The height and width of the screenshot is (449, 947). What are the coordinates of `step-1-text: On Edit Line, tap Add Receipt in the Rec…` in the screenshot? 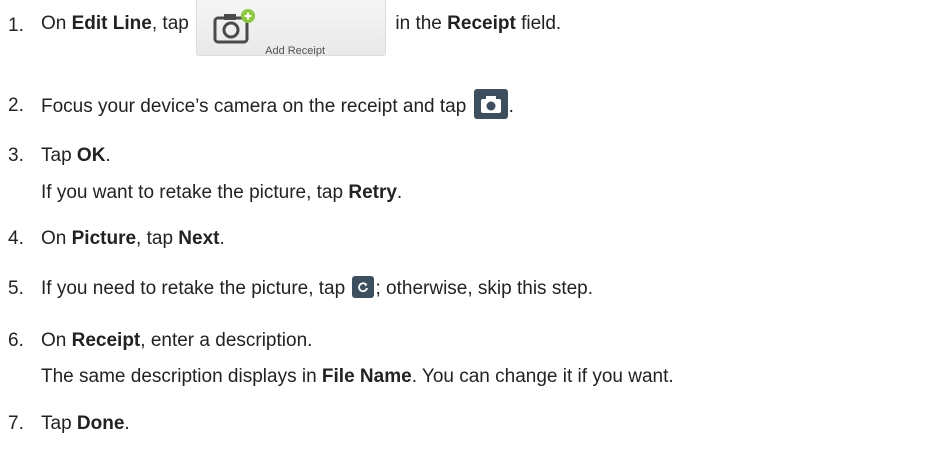 It's located at (301, 28).